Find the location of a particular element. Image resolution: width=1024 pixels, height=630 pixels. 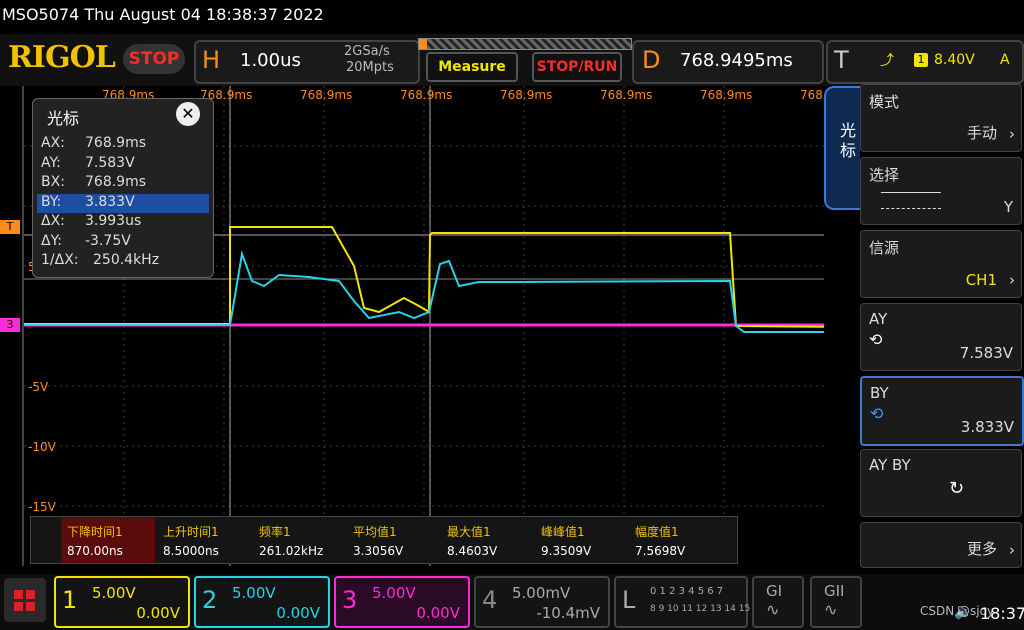

sine-wave-icon: ∿ is located at coordinates (831, 609).